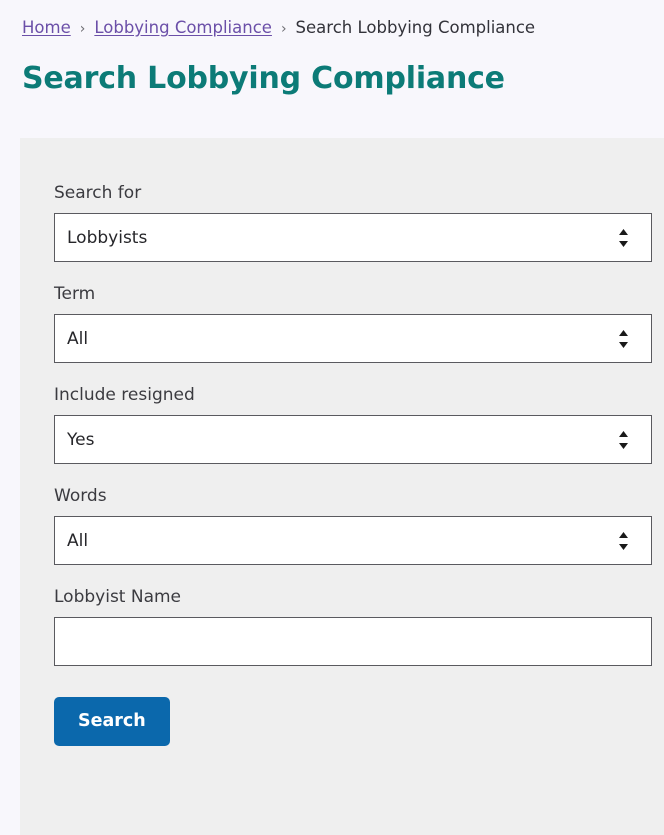 This screenshot has width=664, height=835. Describe the element at coordinates (353, 540) in the screenshot. I see `select-words: All` at that location.